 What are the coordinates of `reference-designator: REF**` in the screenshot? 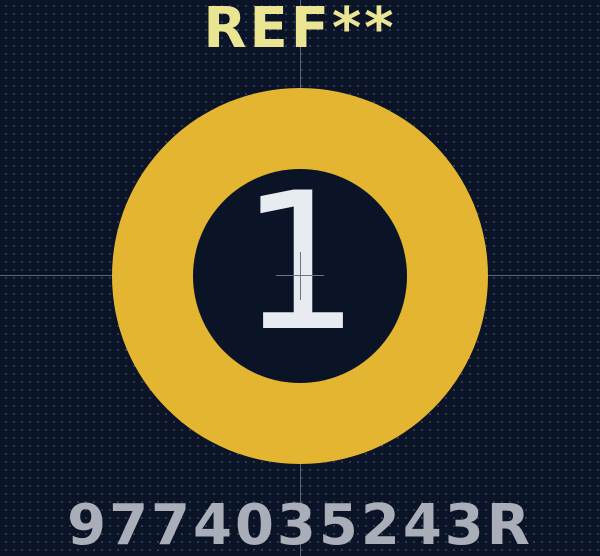 It's located at (300, 32).